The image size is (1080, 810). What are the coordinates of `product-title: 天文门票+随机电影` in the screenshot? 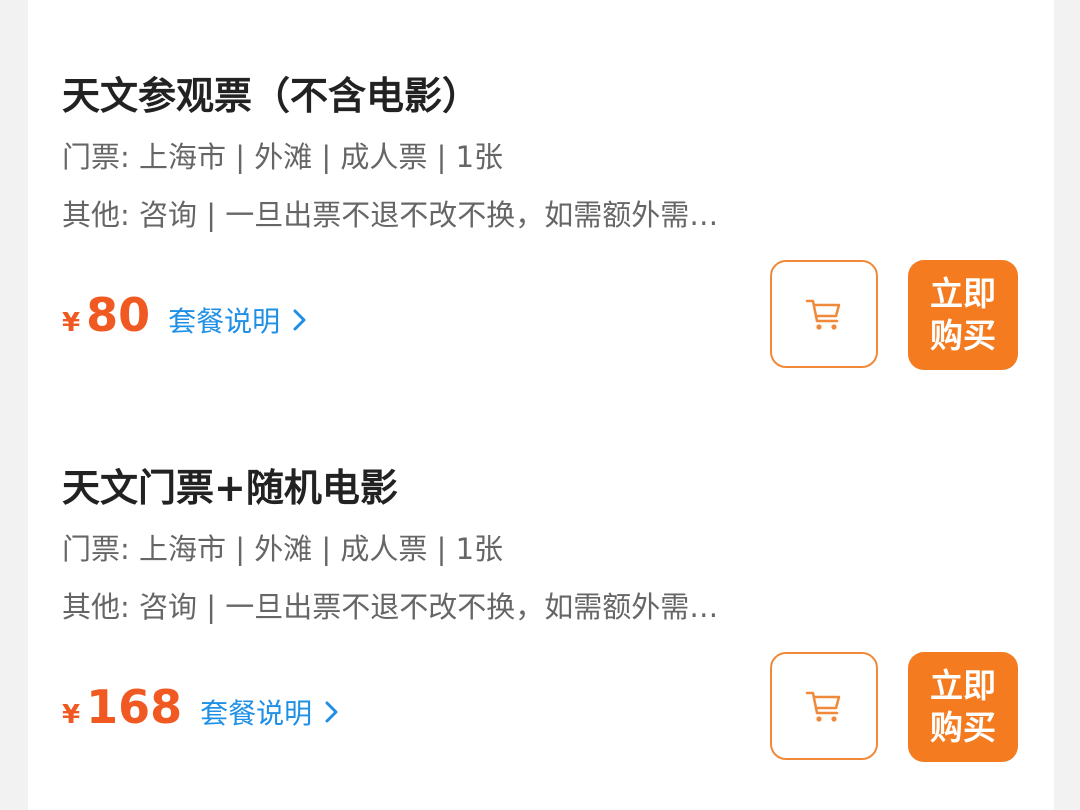 It's located at (230, 488).